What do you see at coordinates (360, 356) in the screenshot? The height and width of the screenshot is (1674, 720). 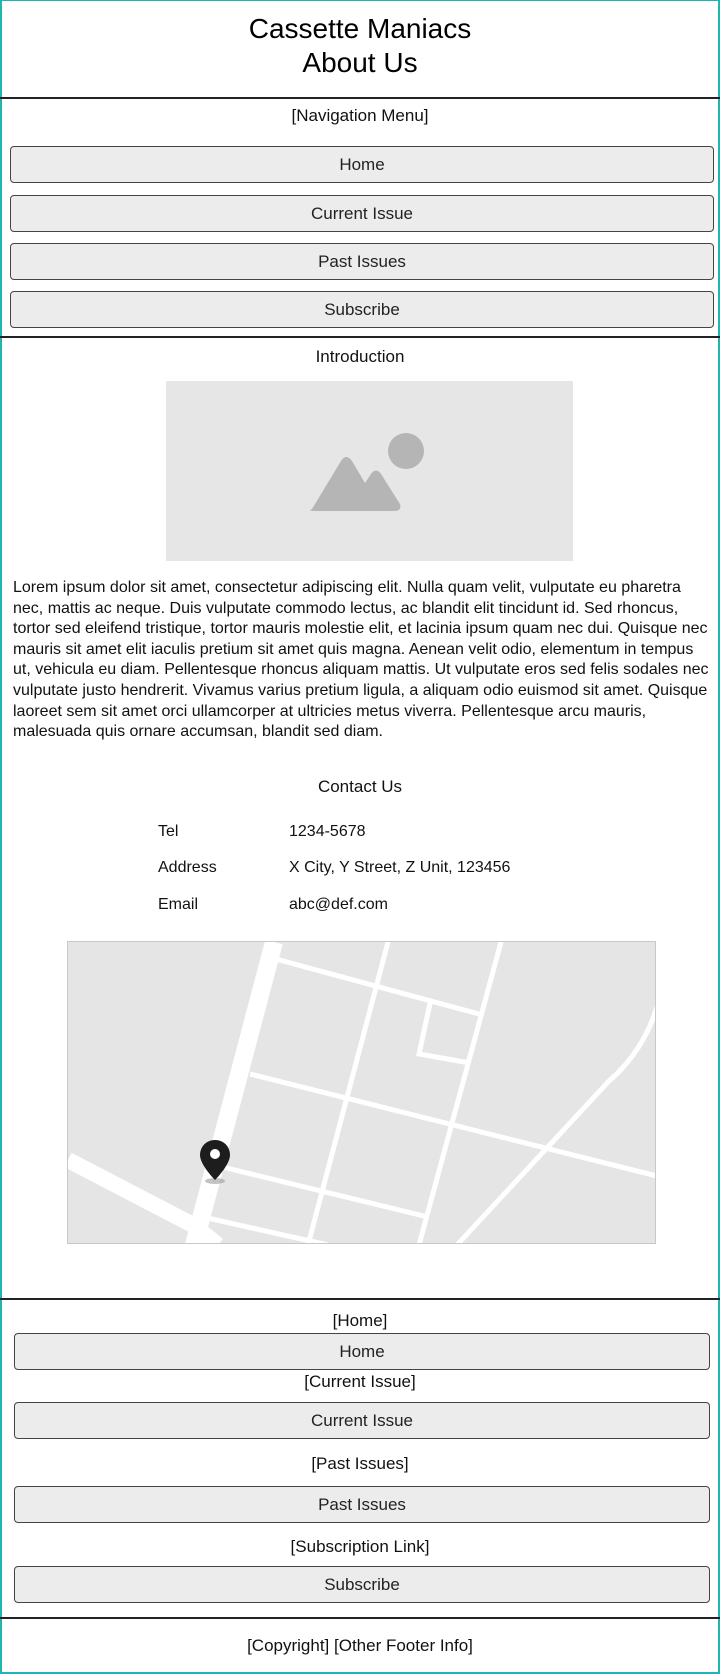 I see `intro-title: Introduction` at bounding box center [360, 356].